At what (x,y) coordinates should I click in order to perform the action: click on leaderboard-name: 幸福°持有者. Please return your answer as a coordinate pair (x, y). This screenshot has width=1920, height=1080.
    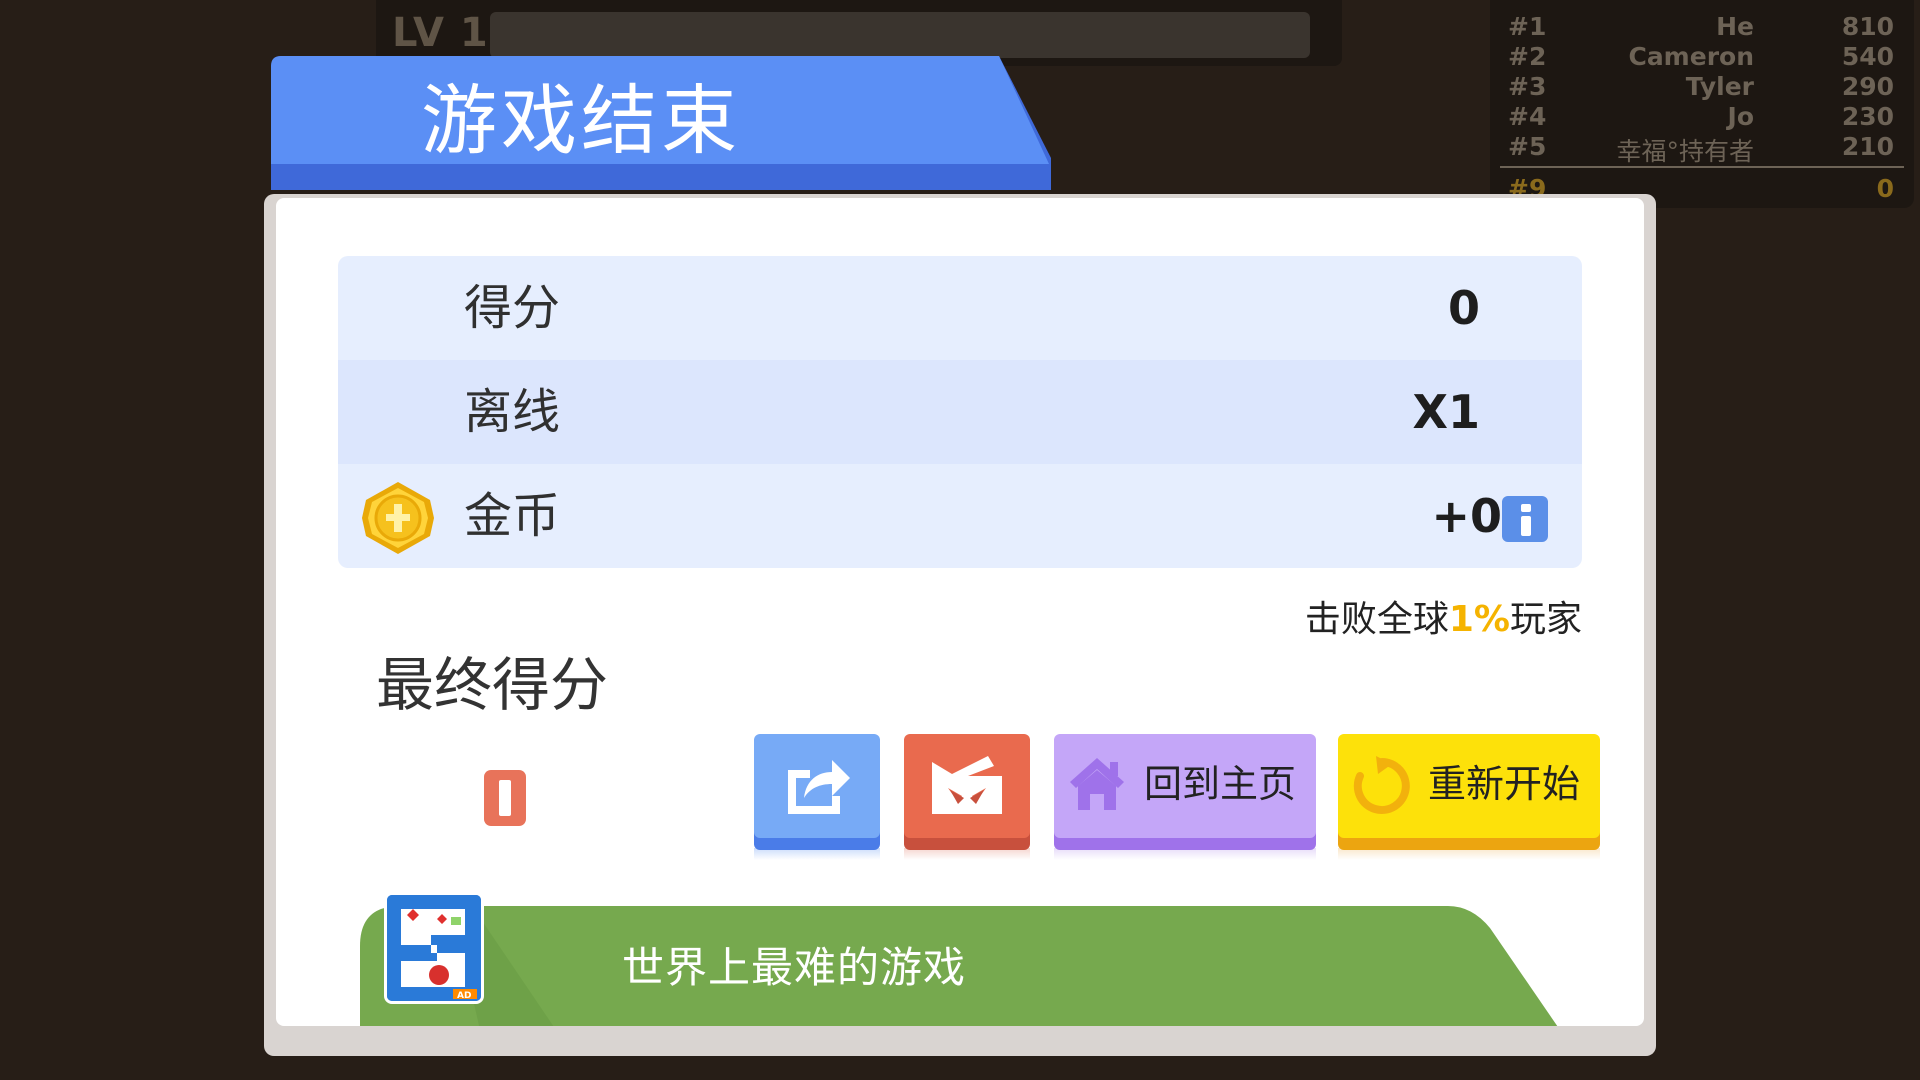
    Looking at the image, I should click on (1685, 151).